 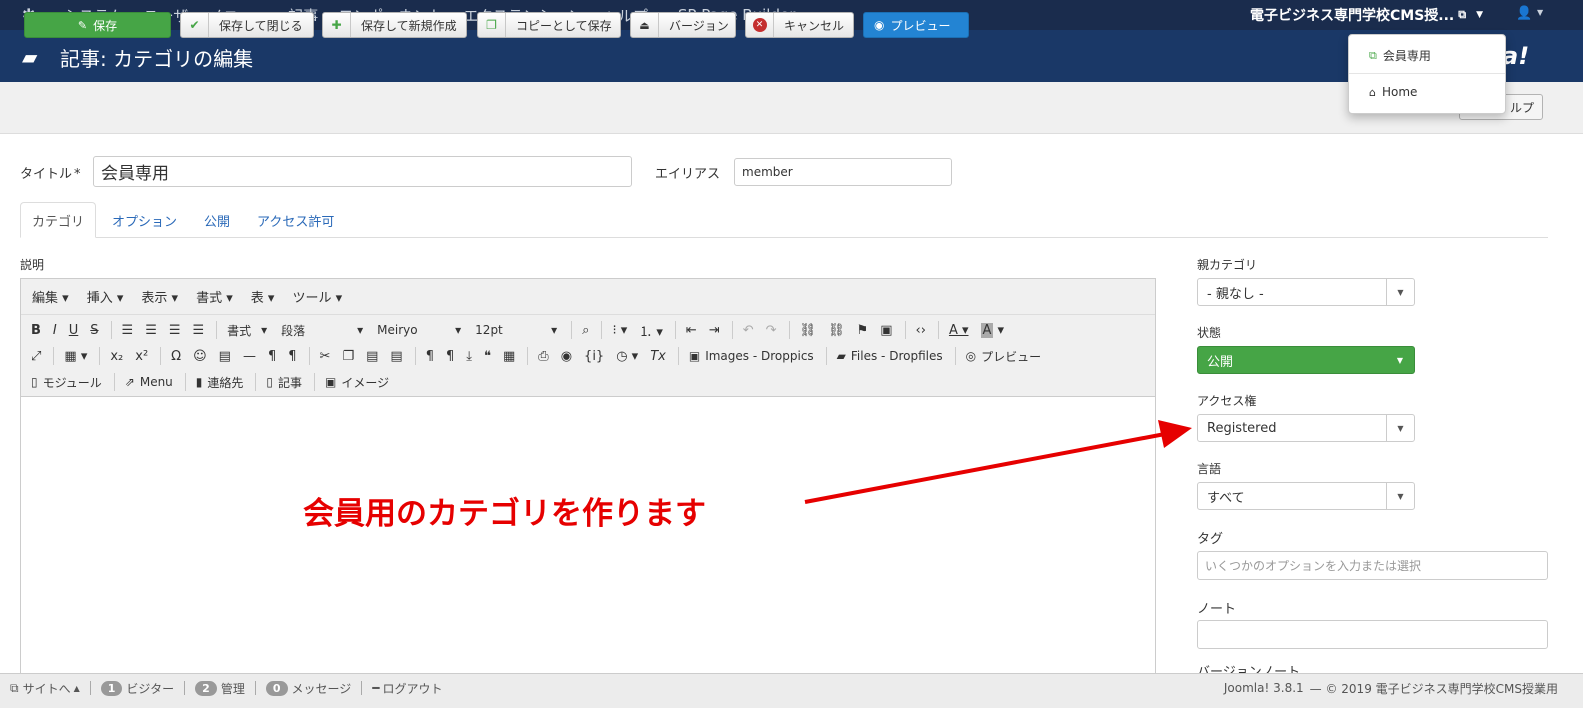 I want to click on format-select: 書式 ▾, so click(x=247, y=330).